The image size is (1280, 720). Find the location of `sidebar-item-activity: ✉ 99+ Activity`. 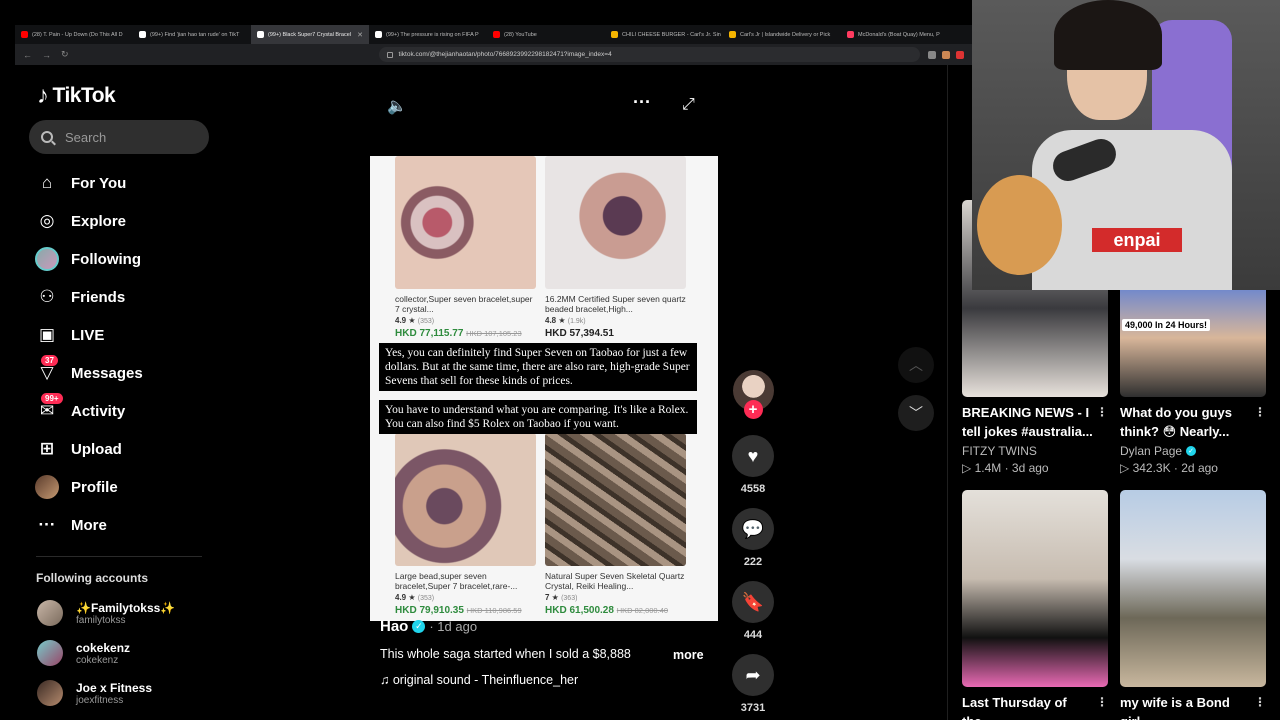

sidebar-item-activity: ✉ 99+ Activity is located at coordinates (89, 411).